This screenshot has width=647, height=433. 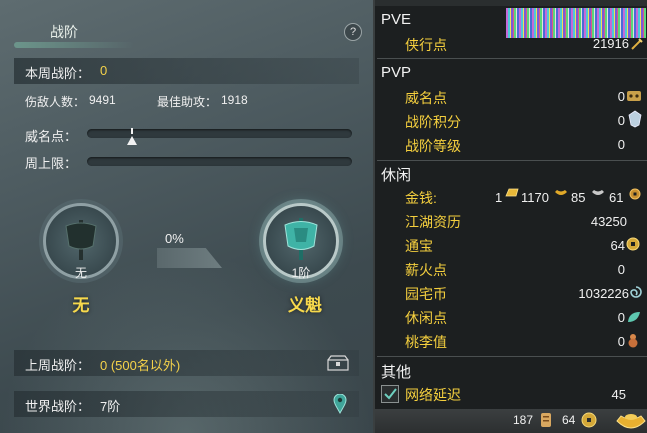 What do you see at coordinates (64, 32) in the screenshot?
I see `panel-title: 战阶` at bounding box center [64, 32].